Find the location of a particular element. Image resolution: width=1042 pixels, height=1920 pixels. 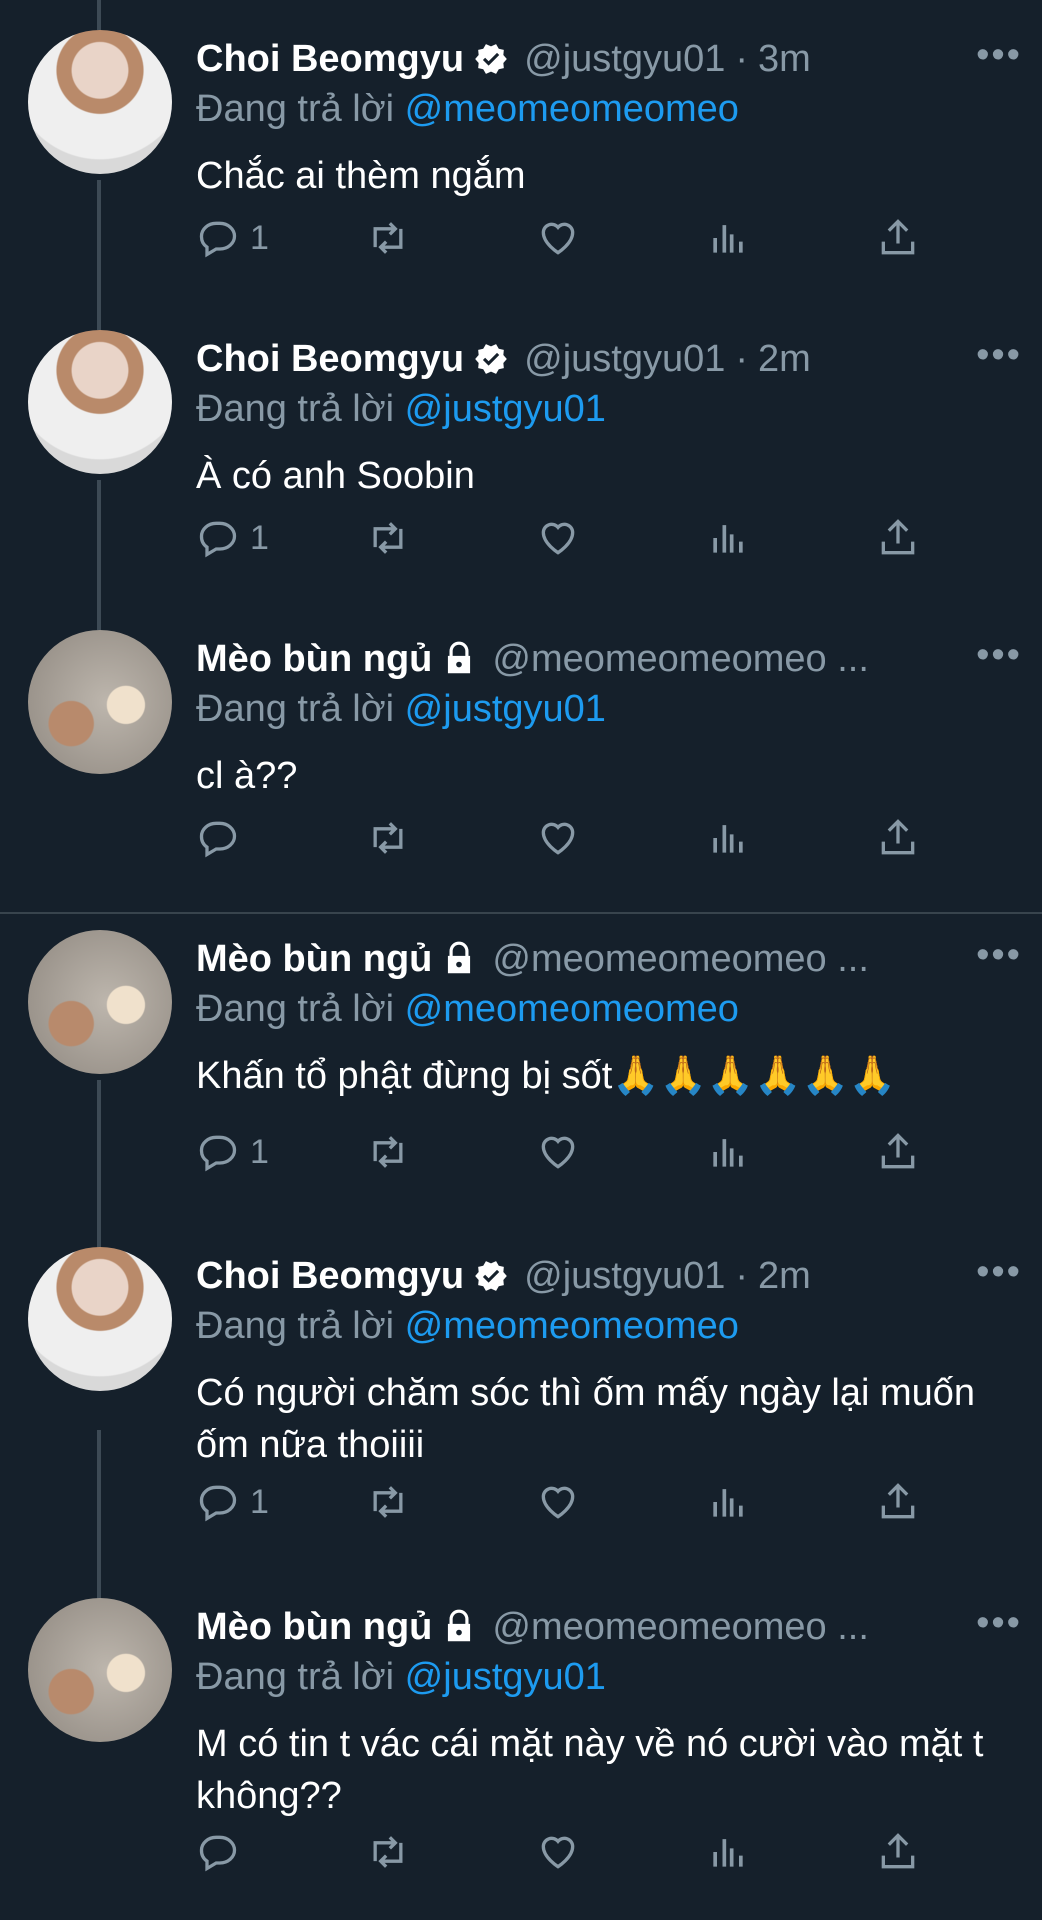

tweet-text: Chắc ai thèm ngắm is located at coordinates (361, 176).